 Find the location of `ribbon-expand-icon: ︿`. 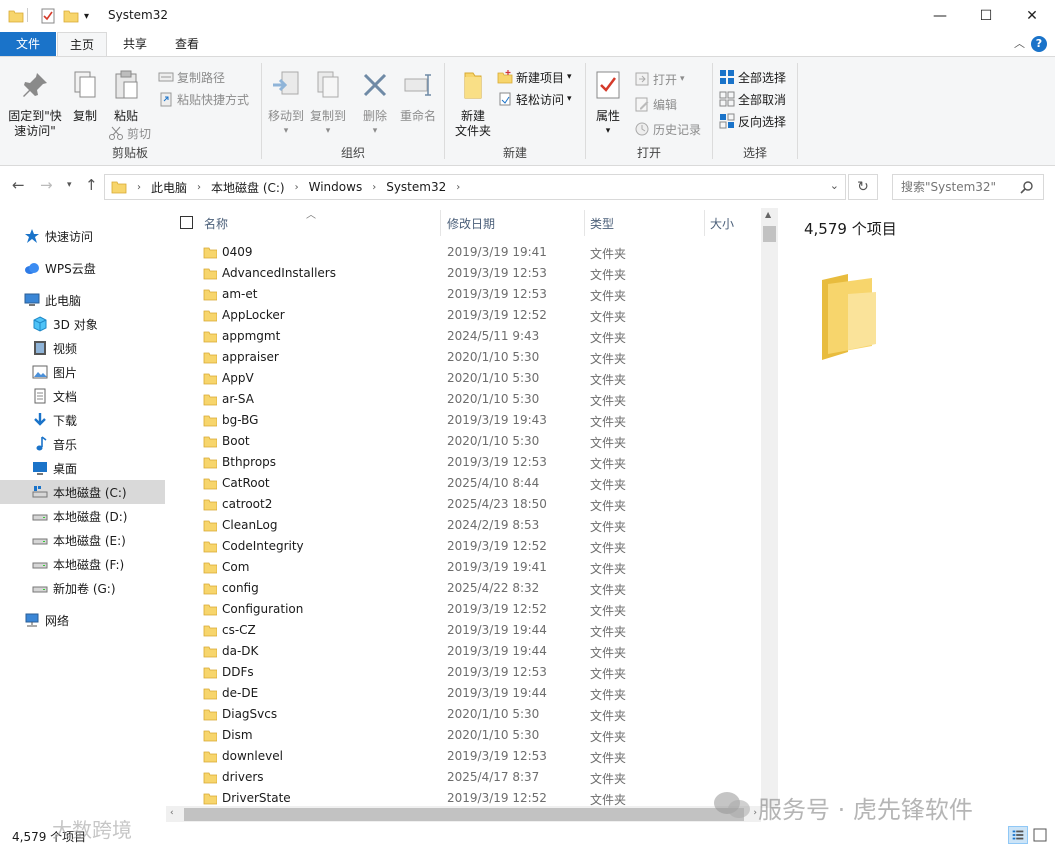

ribbon-expand-icon: ︿ is located at coordinates (1019, 43).